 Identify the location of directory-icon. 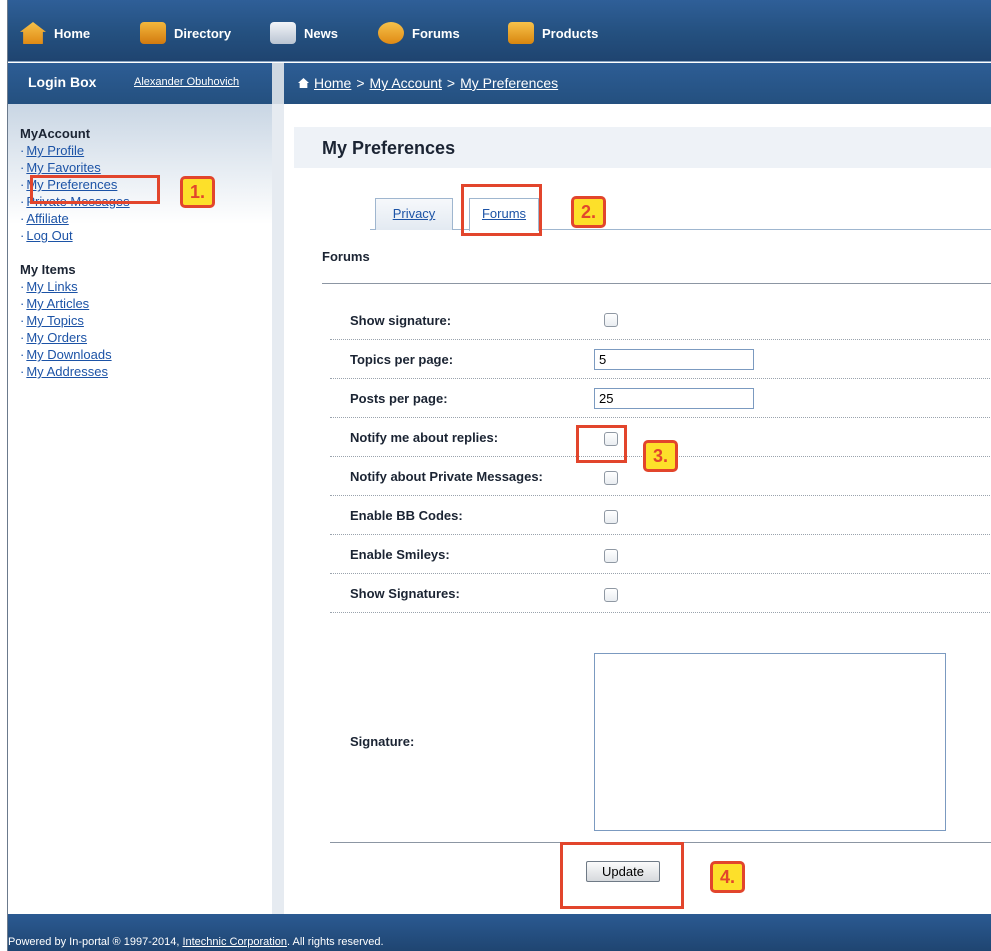
(153, 33).